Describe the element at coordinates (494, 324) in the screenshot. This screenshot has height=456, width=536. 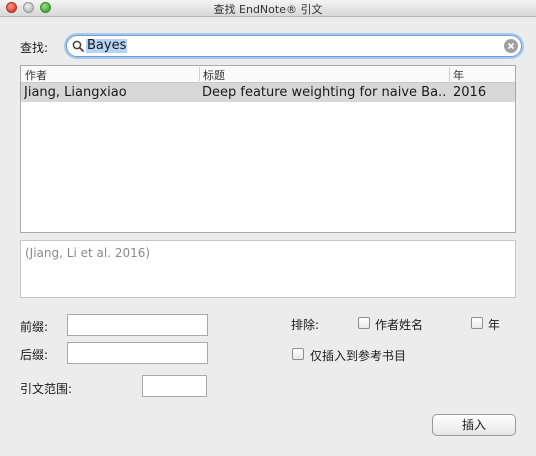
I see `exclude-year-label: 年` at that location.